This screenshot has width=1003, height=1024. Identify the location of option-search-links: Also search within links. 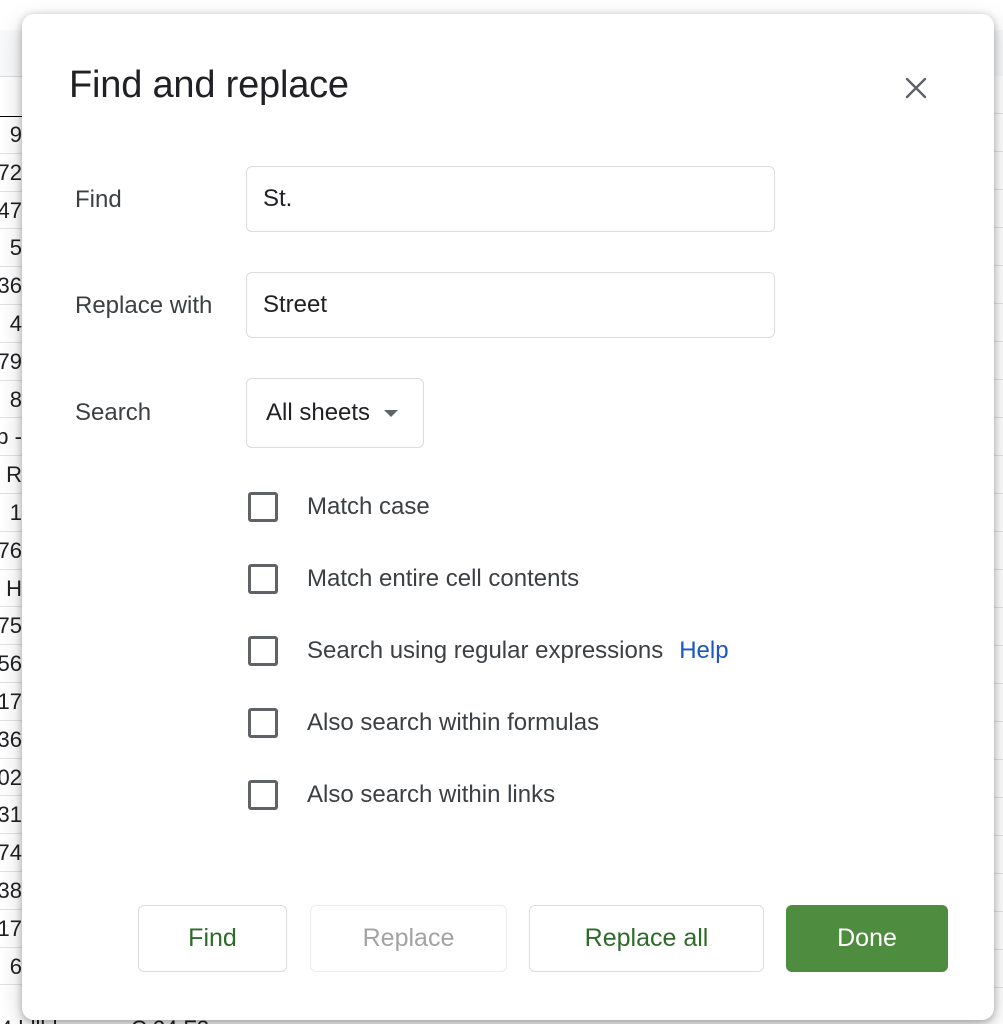
(400, 795).